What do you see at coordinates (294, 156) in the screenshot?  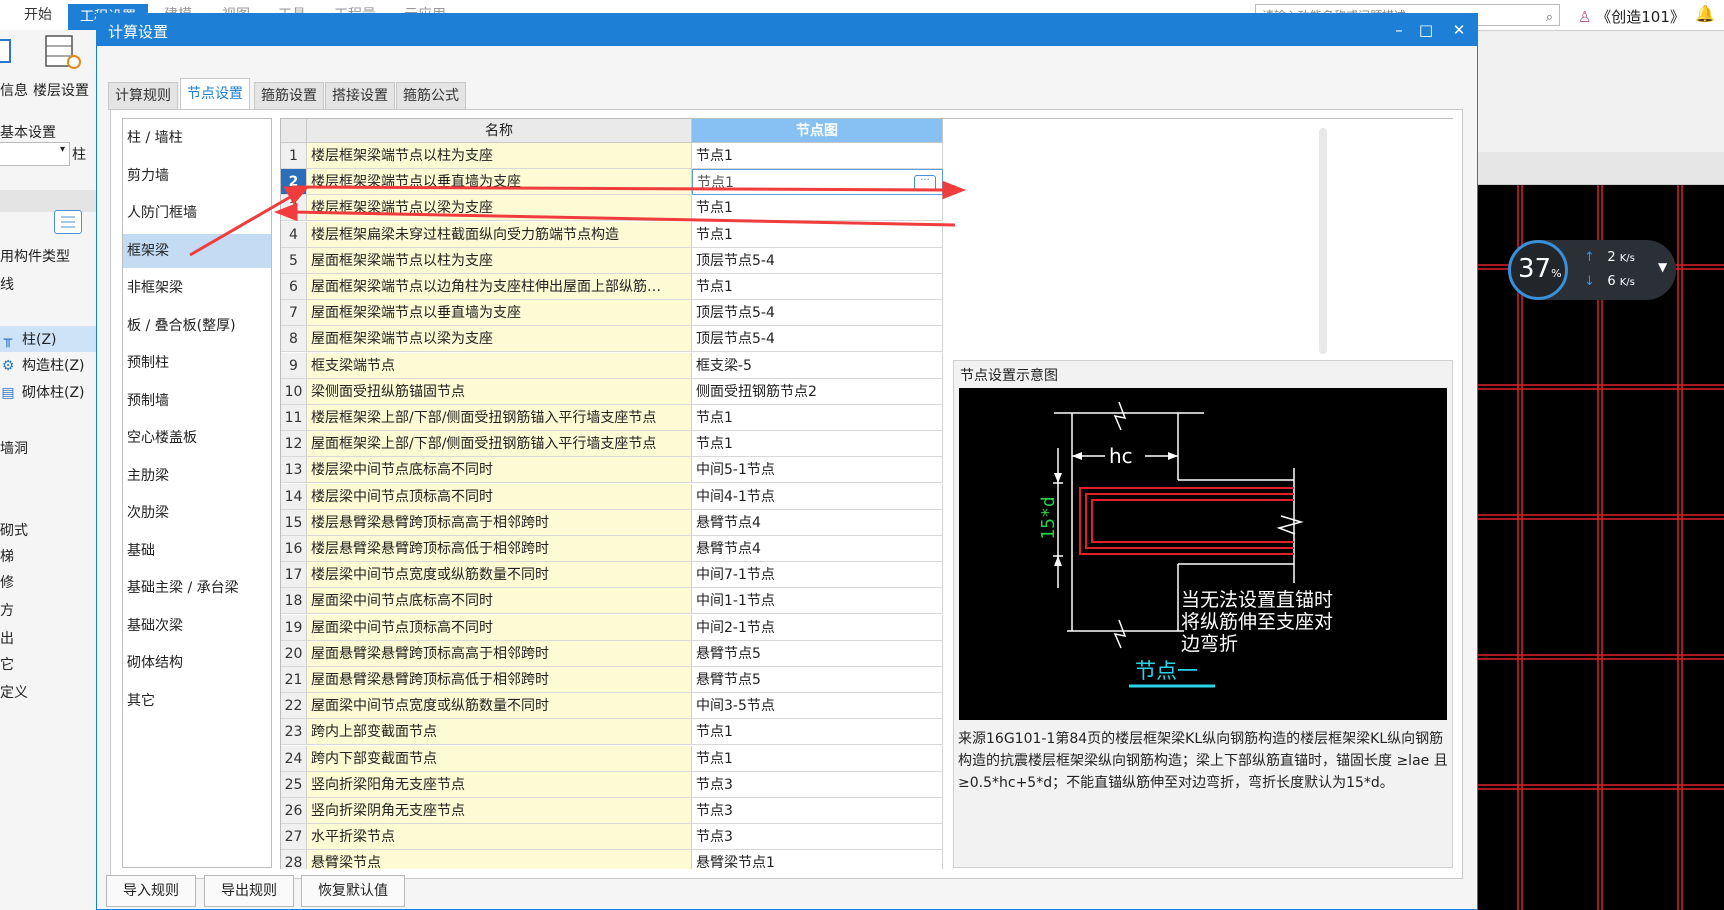 I see `row-number: 1` at bounding box center [294, 156].